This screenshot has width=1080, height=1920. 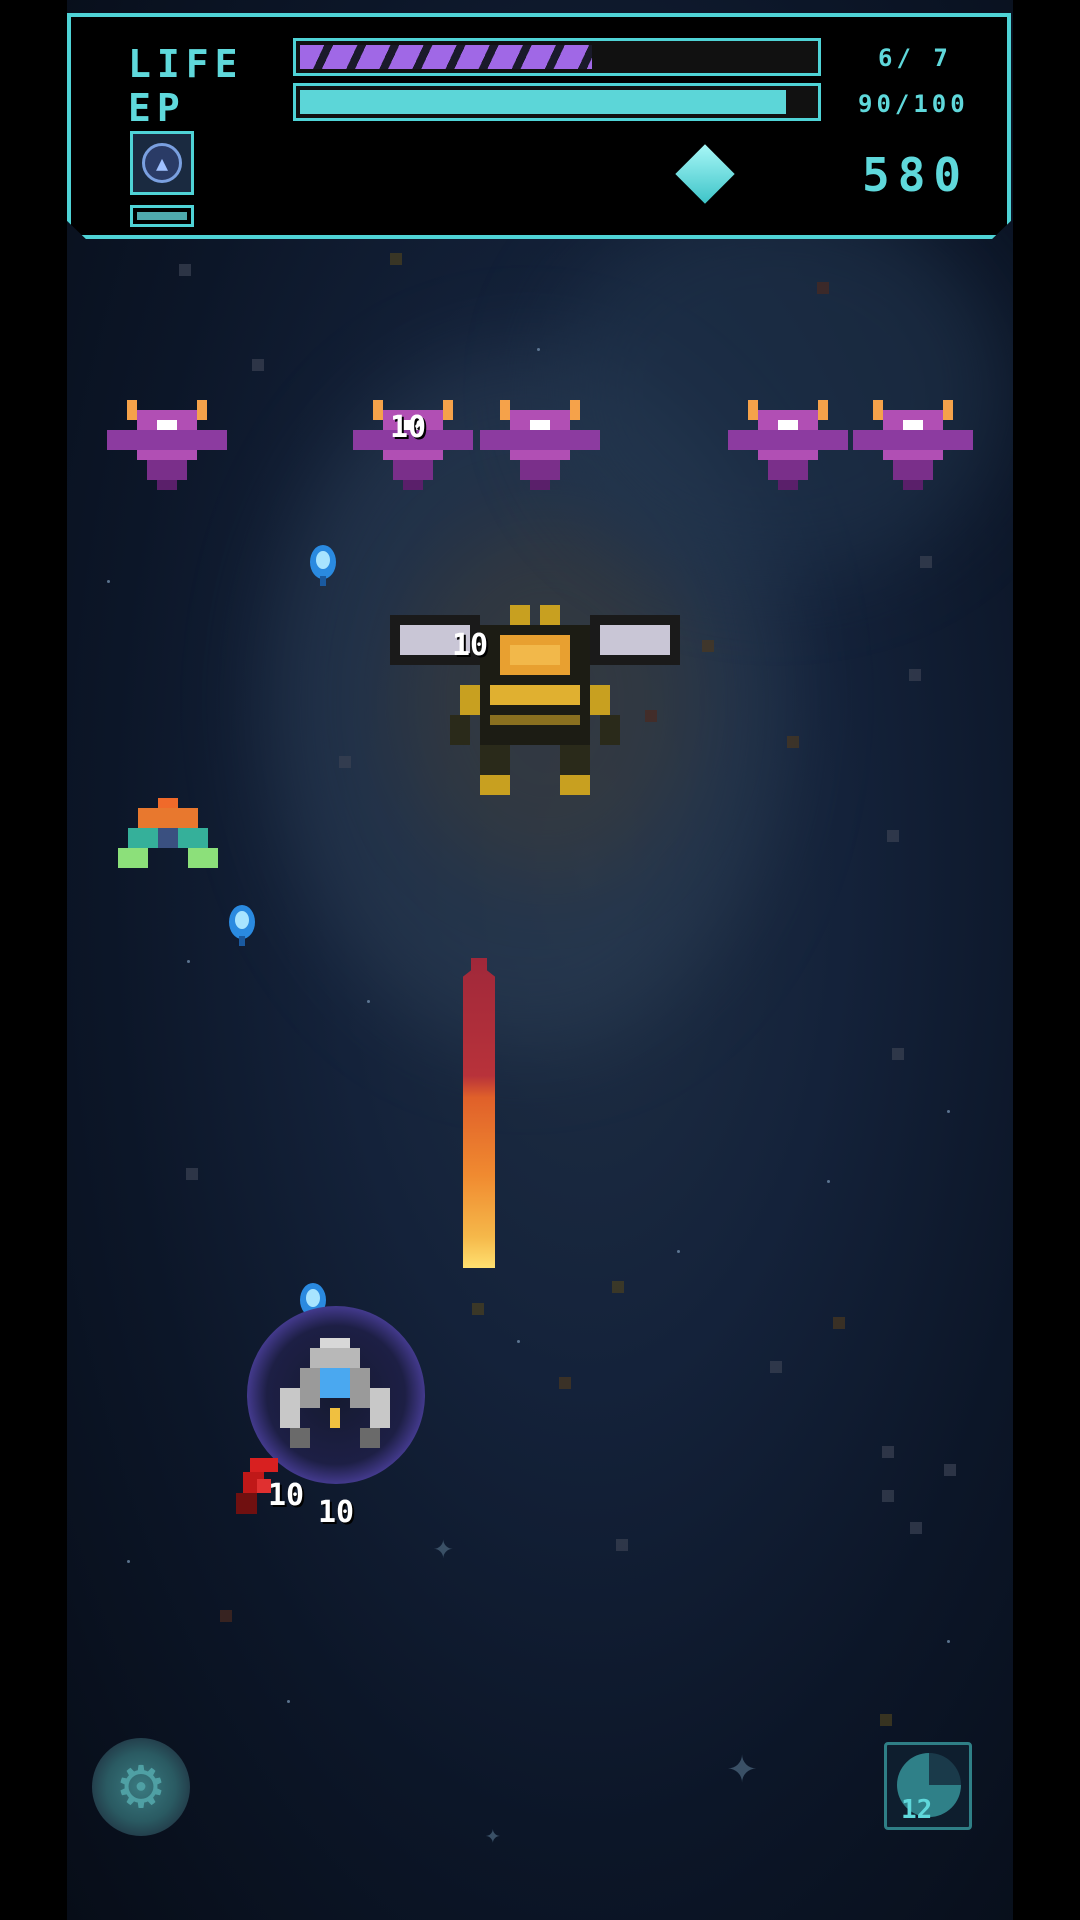 What do you see at coordinates (535, 700) in the screenshot?
I see `boss-bee` at bounding box center [535, 700].